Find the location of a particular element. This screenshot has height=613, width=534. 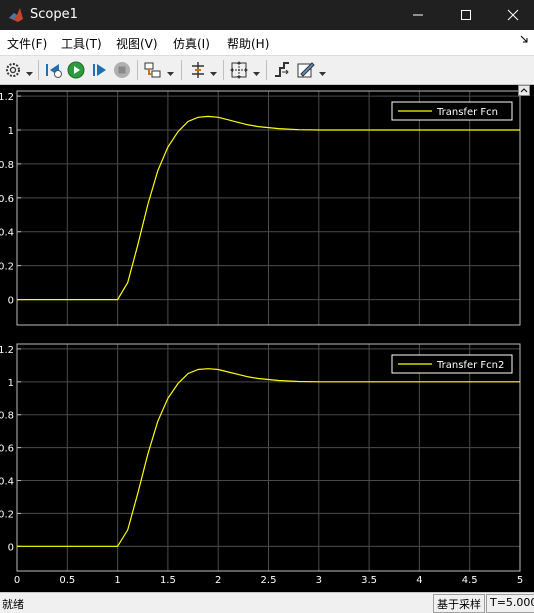

menu-simulation: 仿真(I) is located at coordinates (191, 43).